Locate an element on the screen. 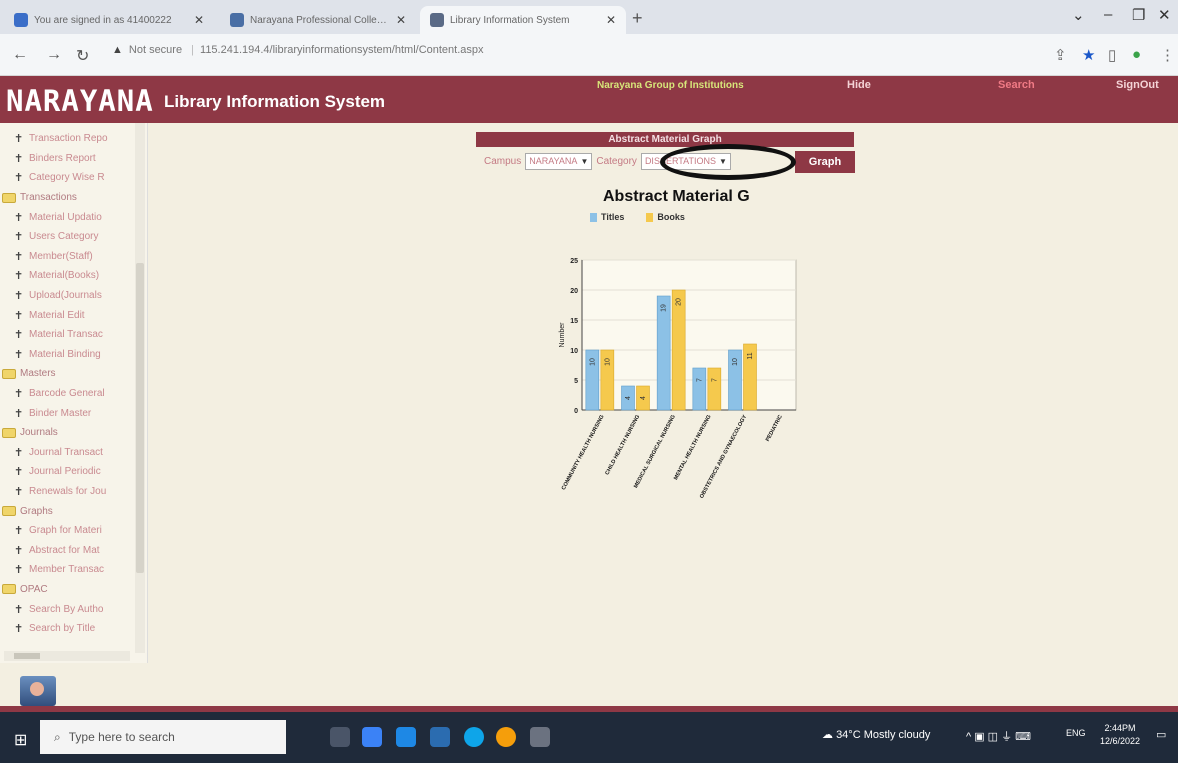 This screenshot has width=1178, height=763. browser-tab-active: Library Information System ✕ is located at coordinates (523, 20).